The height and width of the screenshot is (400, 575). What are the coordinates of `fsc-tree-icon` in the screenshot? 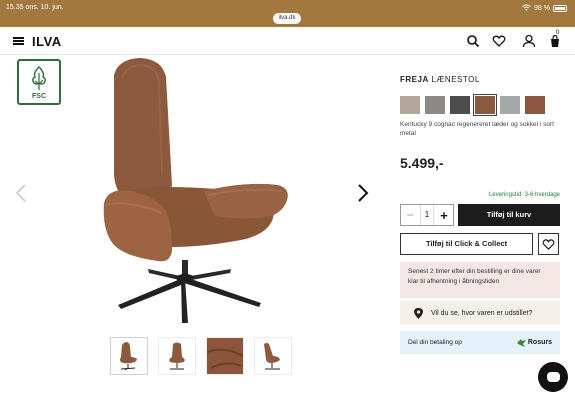 It's located at (39, 78).